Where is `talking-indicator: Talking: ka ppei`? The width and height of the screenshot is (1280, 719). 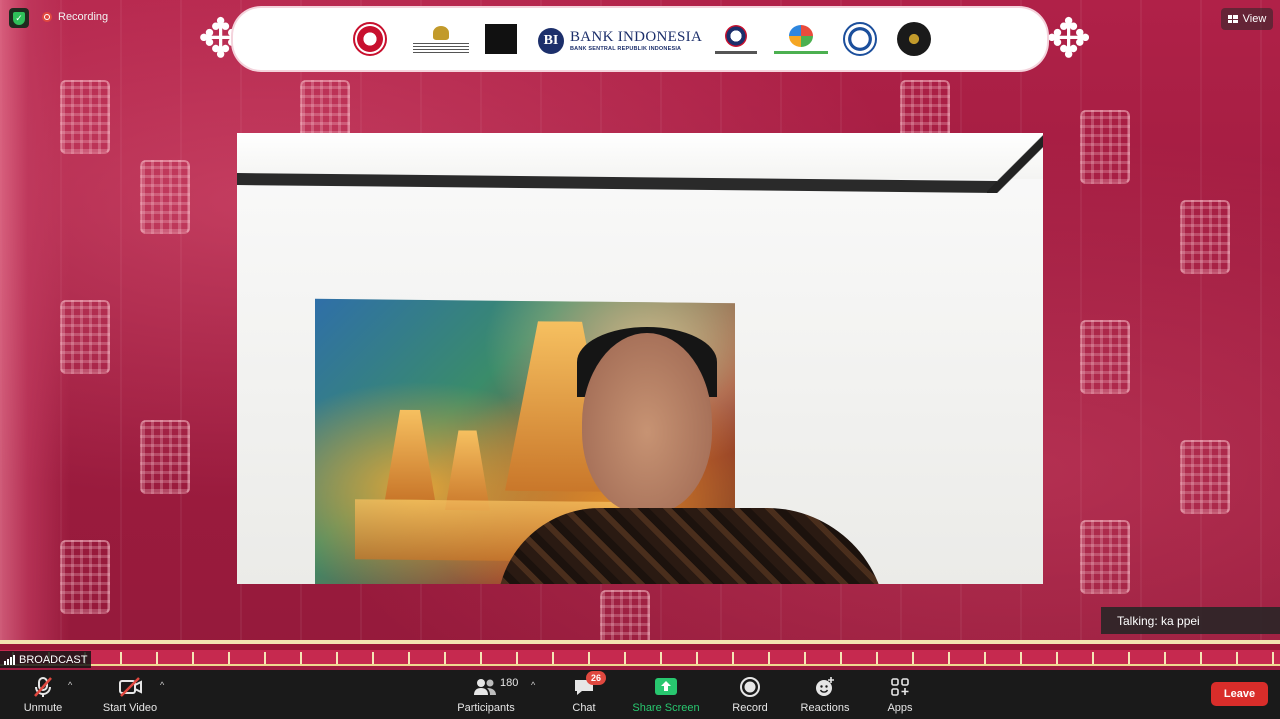 talking-indicator: Talking: ka ppei is located at coordinates (1190, 620).